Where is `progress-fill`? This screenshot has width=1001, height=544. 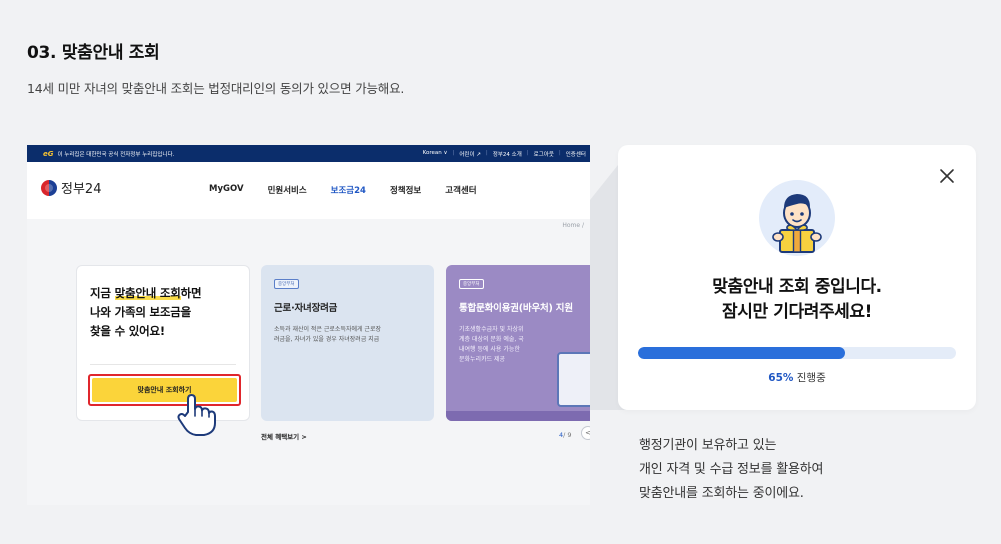
progress-fill is located at coordinates (741, 353).